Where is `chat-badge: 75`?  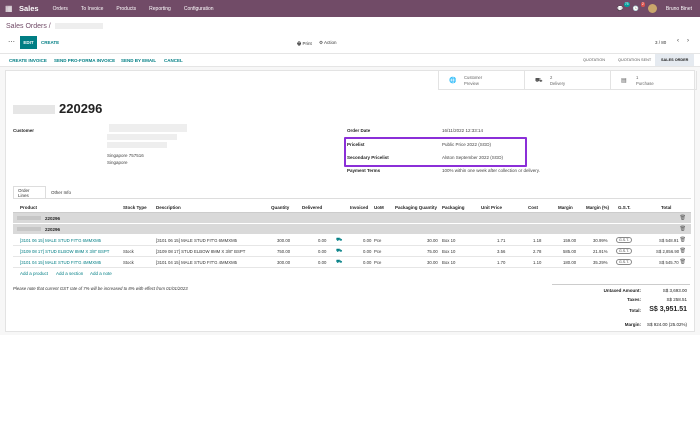 chat-badge: 75 is located at coordinates (626, 4).